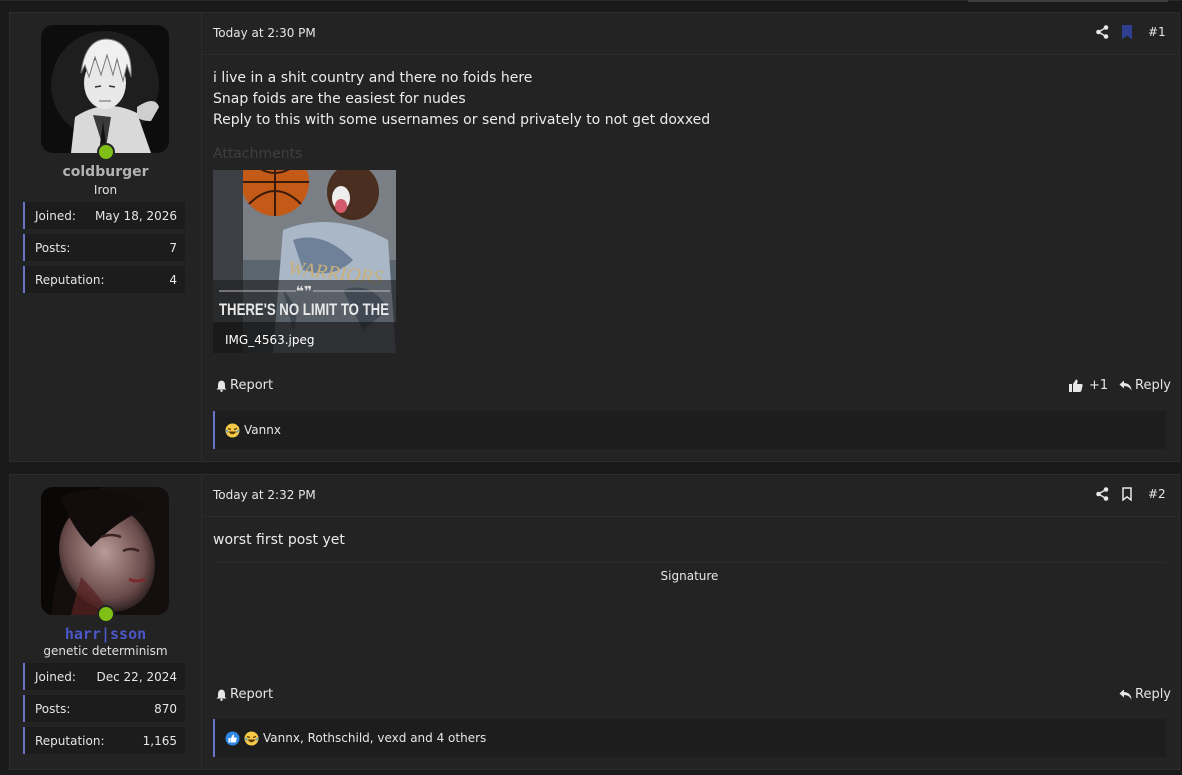 The width and height of the screenshot is (1182, 775). I want to click on post-1-stat-joined: Joined: May 18, 2026, so click(104, 215).